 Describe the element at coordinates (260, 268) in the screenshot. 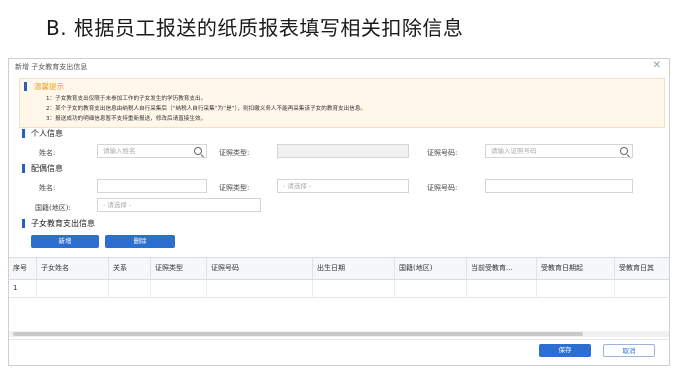

I see `column-header: 证照号码` at that location.